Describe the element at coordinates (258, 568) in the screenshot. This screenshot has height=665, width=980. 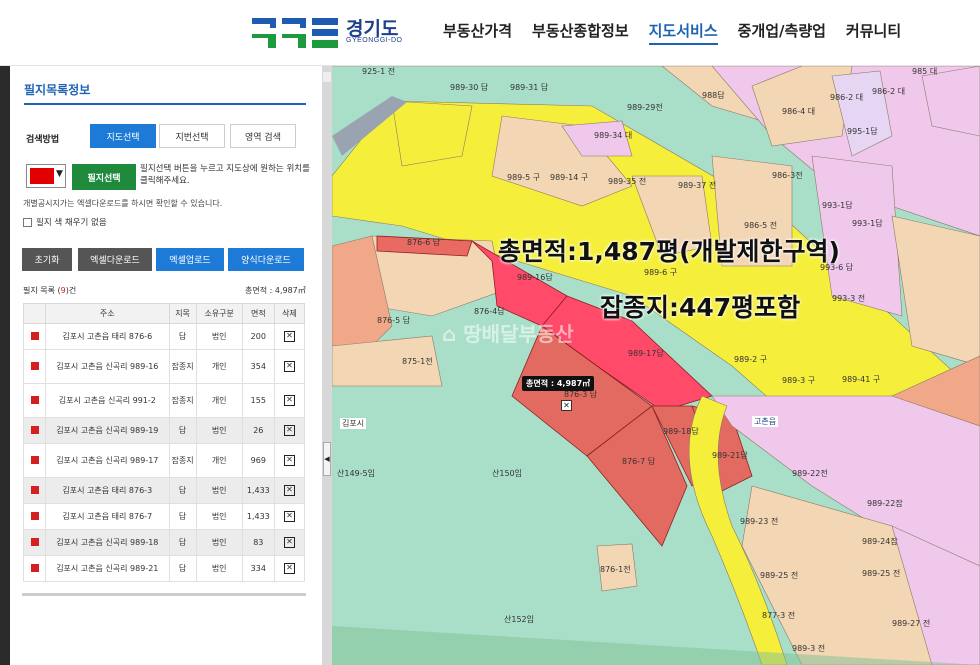
I see `row-area: 334` at that location.